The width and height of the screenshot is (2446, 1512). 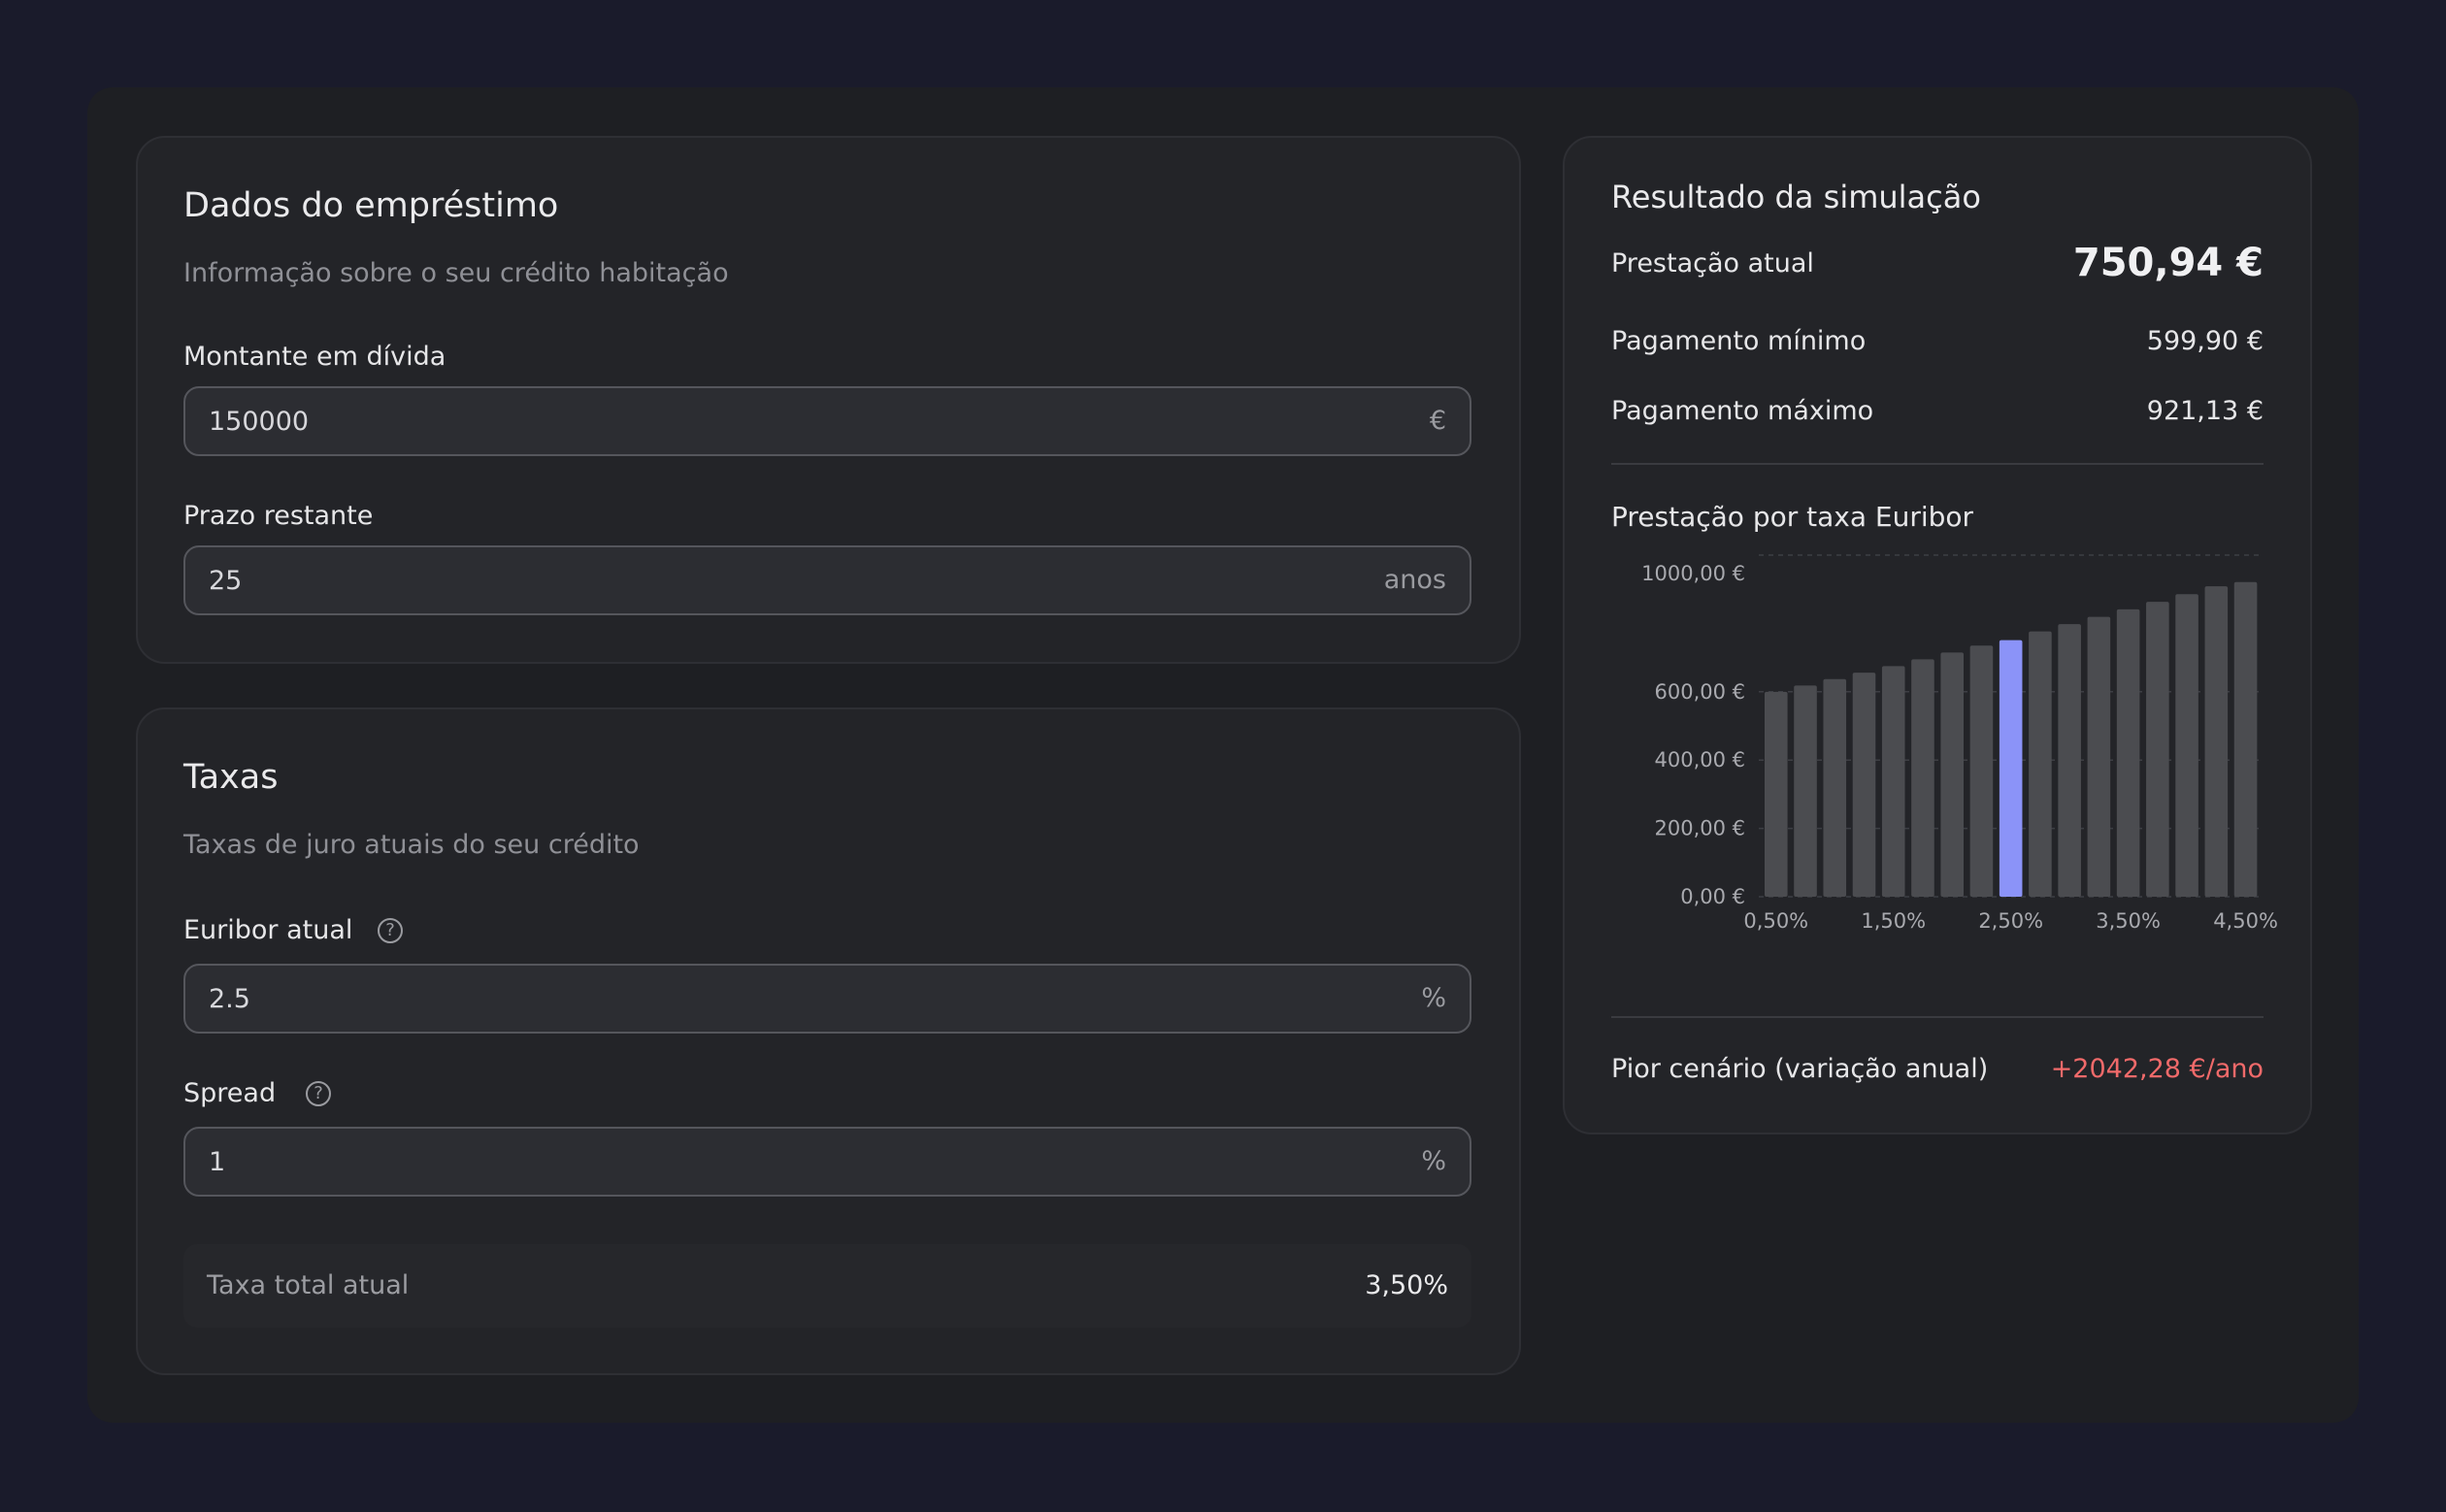 I want to click on spread-input, so click(x=742, y=1162).